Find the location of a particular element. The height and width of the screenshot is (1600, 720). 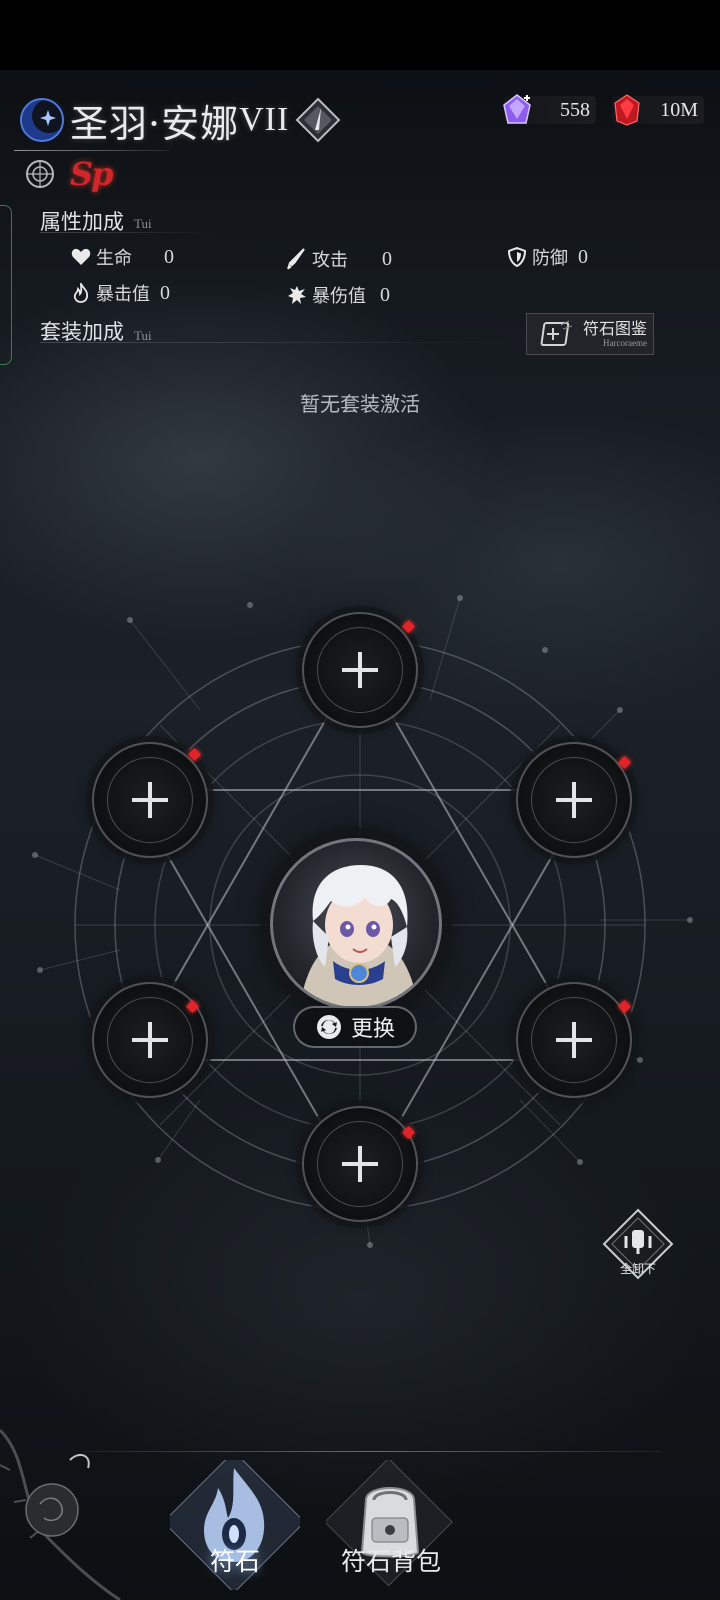

stat-crit: 暴击值 0 is located at coordinates (120, 293).